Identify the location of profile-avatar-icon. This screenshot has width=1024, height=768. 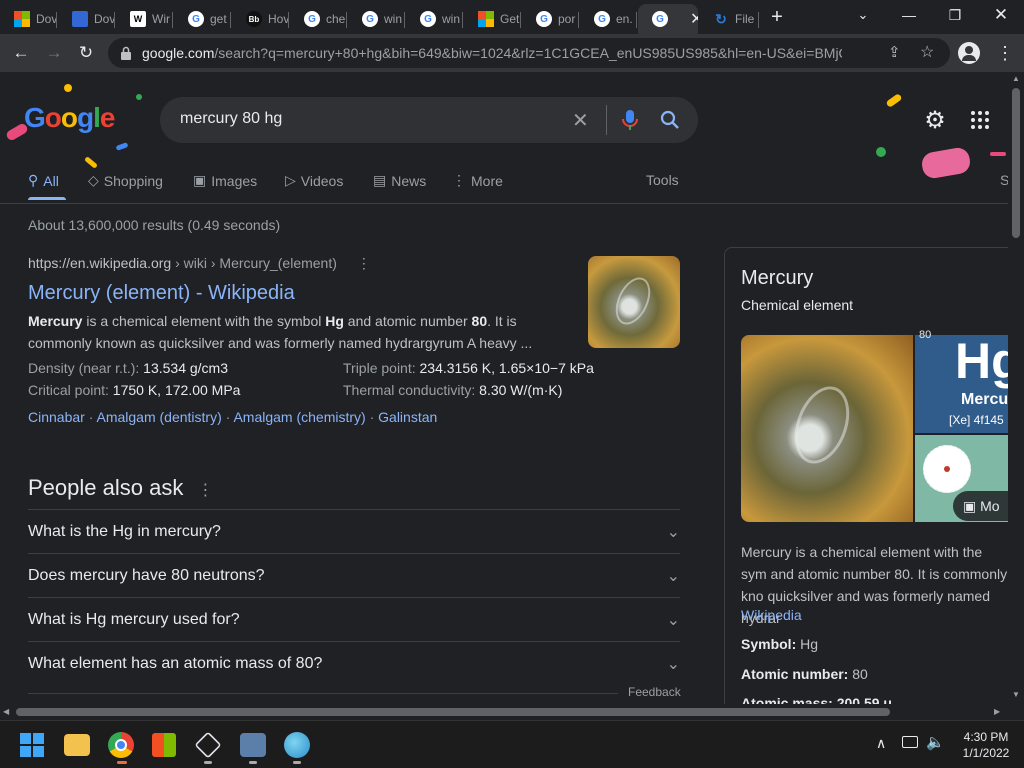
(969, 53).